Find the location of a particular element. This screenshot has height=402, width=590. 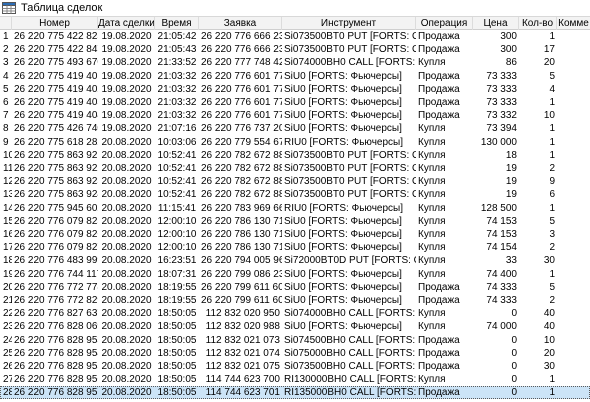

column-header-qty: Кол-во is located at coordinates (538, 23).